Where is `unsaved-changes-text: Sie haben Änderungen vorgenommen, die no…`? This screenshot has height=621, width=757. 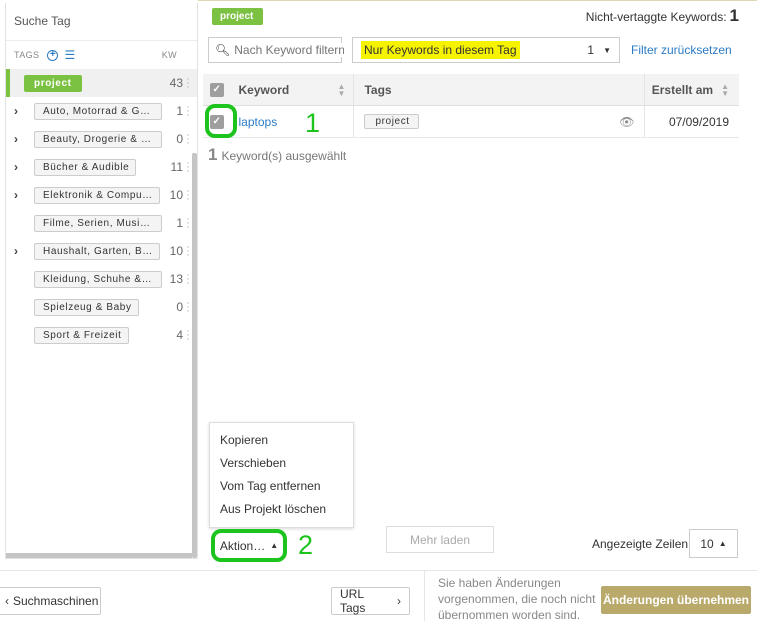
unsaved-changes-text: Sie haben Änderungen vorgenommen, die no… is located at coordinates (517, 598).